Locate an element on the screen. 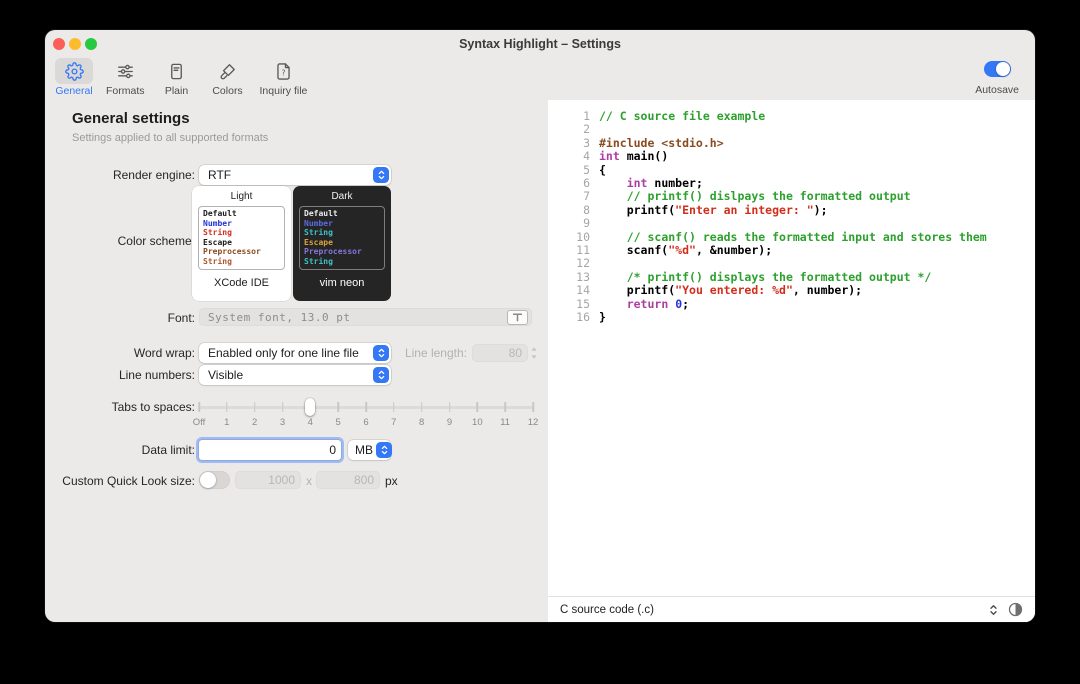 This screenshot has width=1080, height=684. line-length-label: Line length: is located at coordinates (435, 353).